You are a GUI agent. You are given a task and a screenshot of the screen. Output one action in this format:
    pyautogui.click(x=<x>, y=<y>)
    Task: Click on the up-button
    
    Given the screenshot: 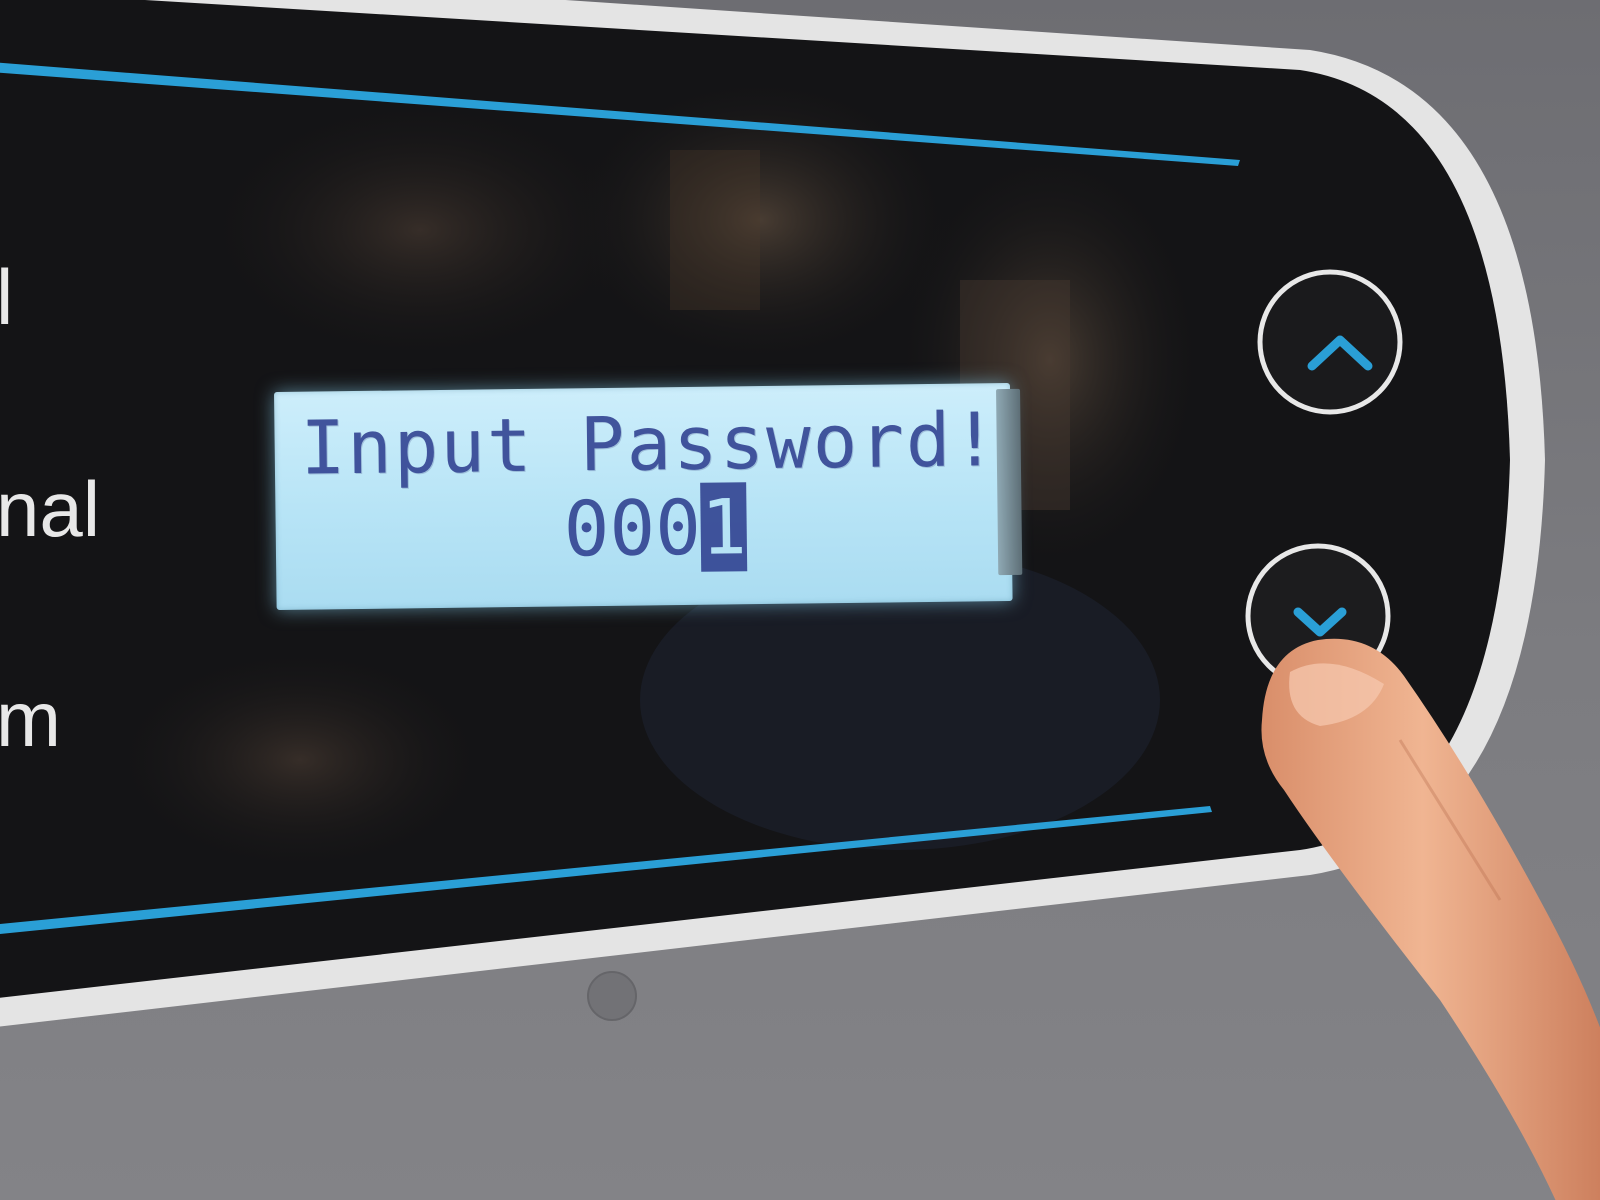 What is the action you would take?
    pyautogui.click(x=1330, y=342)
    